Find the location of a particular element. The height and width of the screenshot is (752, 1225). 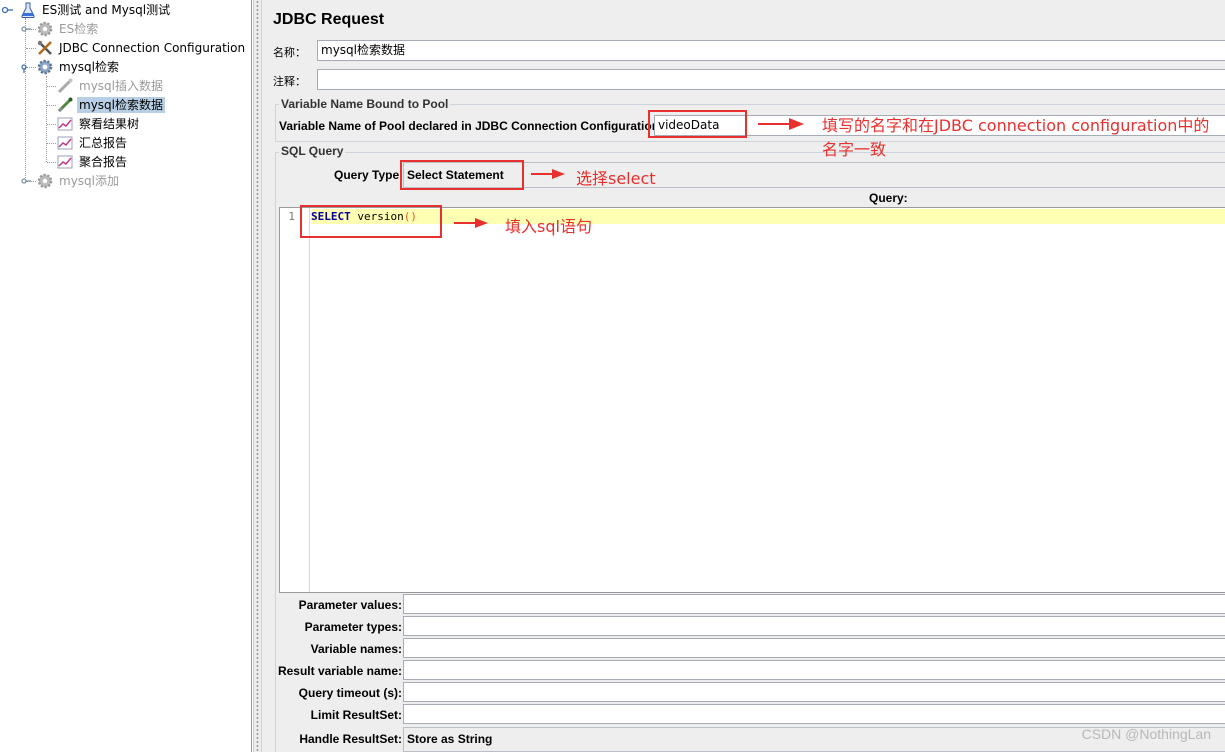

editor-gutter: 1 is located at coordinates (295, 400).